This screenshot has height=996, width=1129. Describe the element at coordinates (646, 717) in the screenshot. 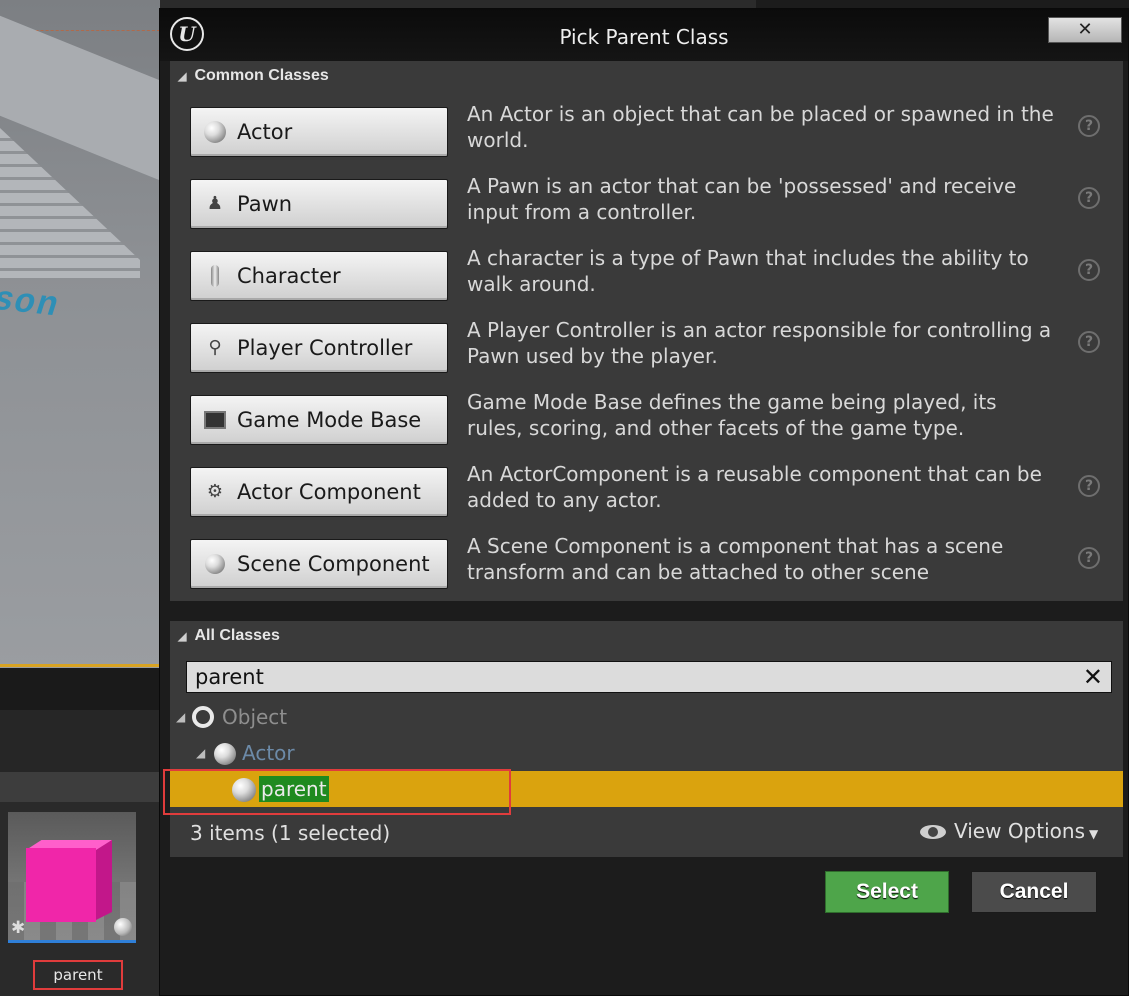

I see `tree-row-object: ◢ Object` at that location.